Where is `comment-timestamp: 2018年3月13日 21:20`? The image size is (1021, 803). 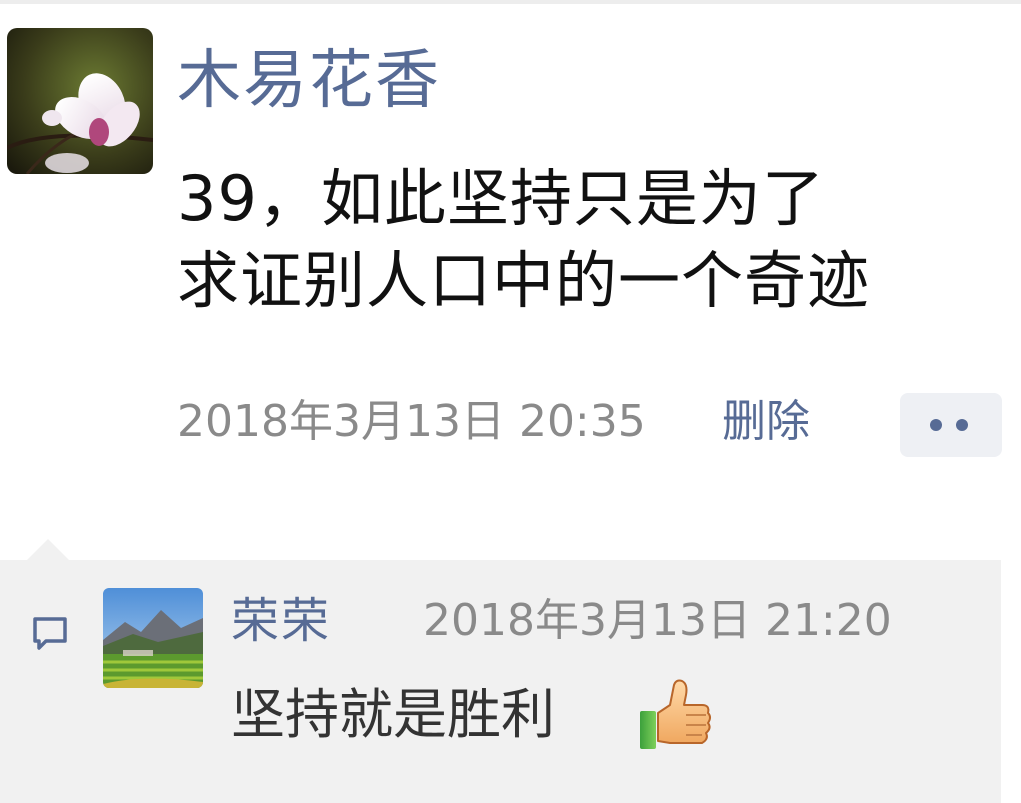 comment-timestamp: 2018年3月13日 21:20 is located at coordinates (657, 620).